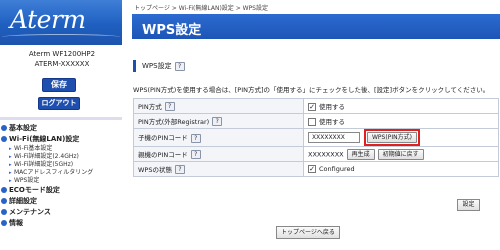 This screenshot has height=250, width=500. Describe the element at coordinates (334, 137) in the screenshot. I see `client-pin-input: XXXXXXXX` at that location.